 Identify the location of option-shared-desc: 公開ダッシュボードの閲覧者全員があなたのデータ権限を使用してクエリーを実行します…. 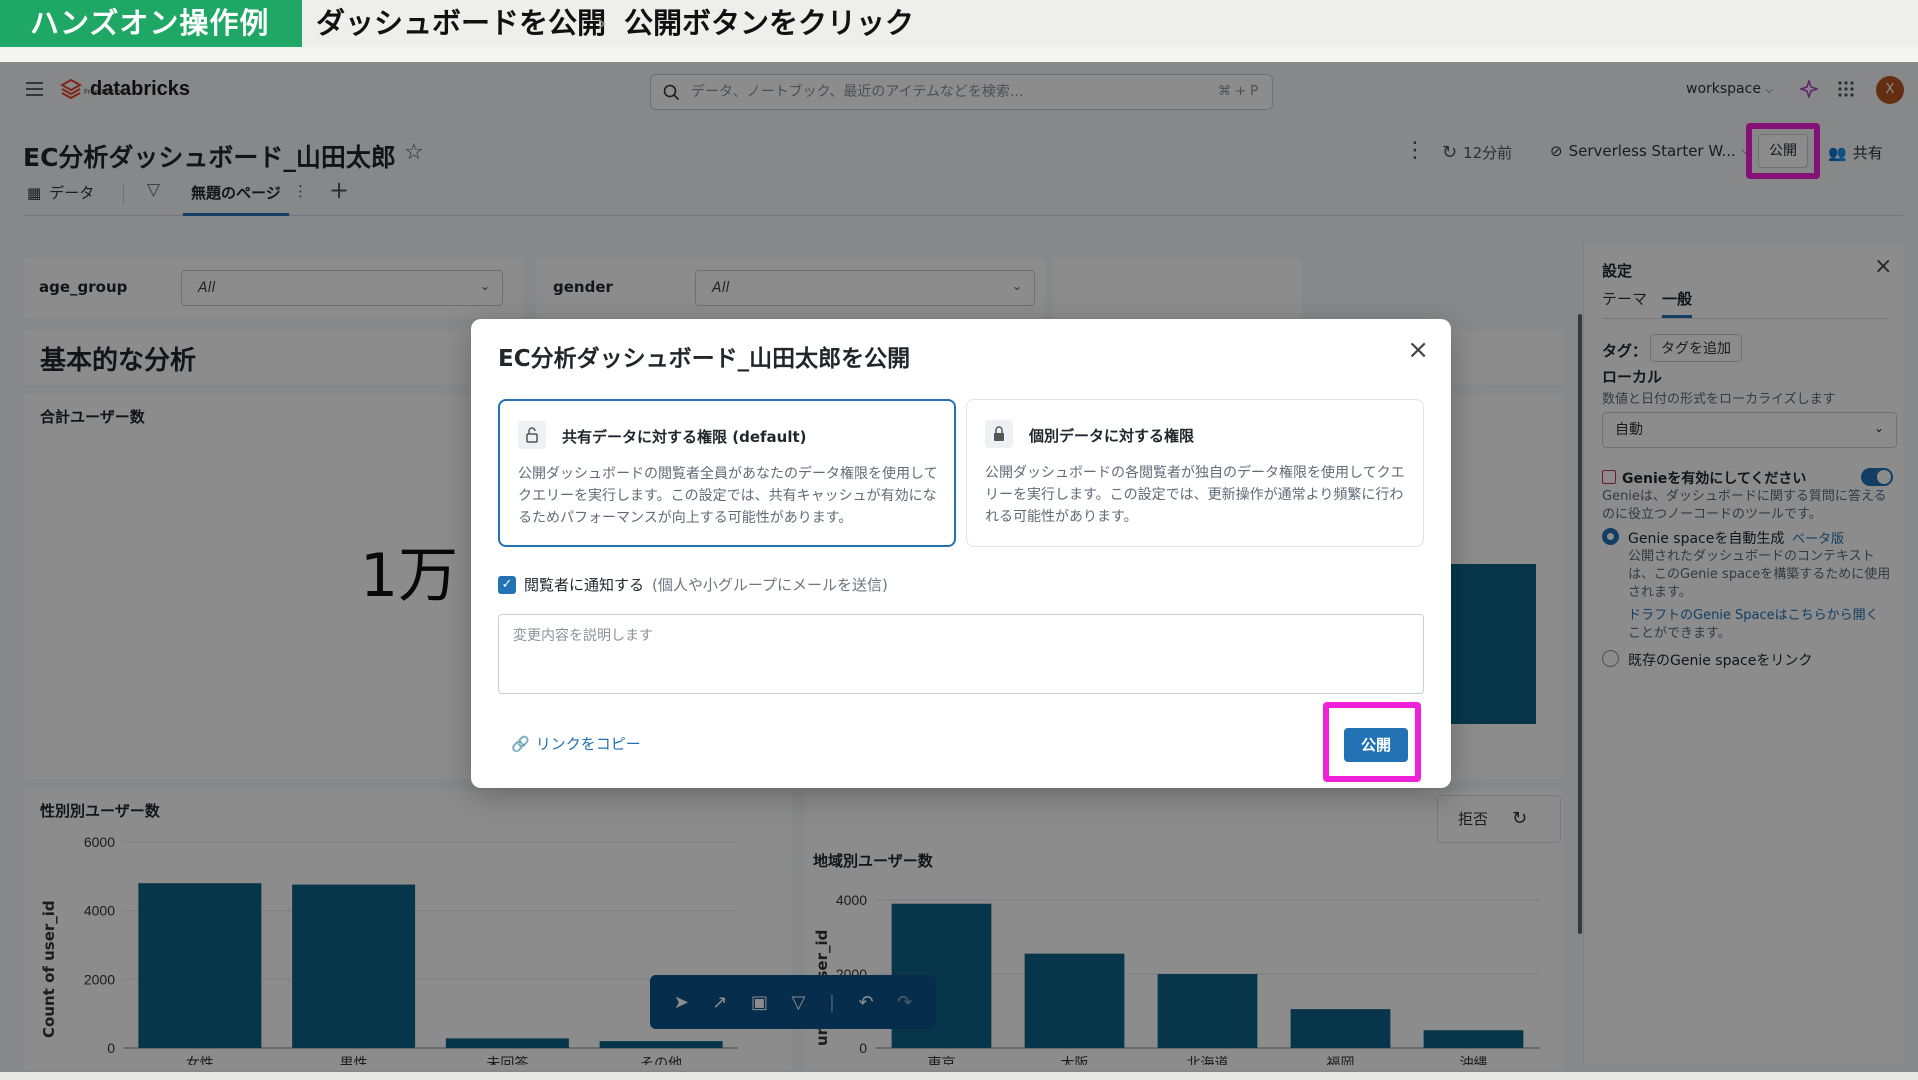
(728, 496).